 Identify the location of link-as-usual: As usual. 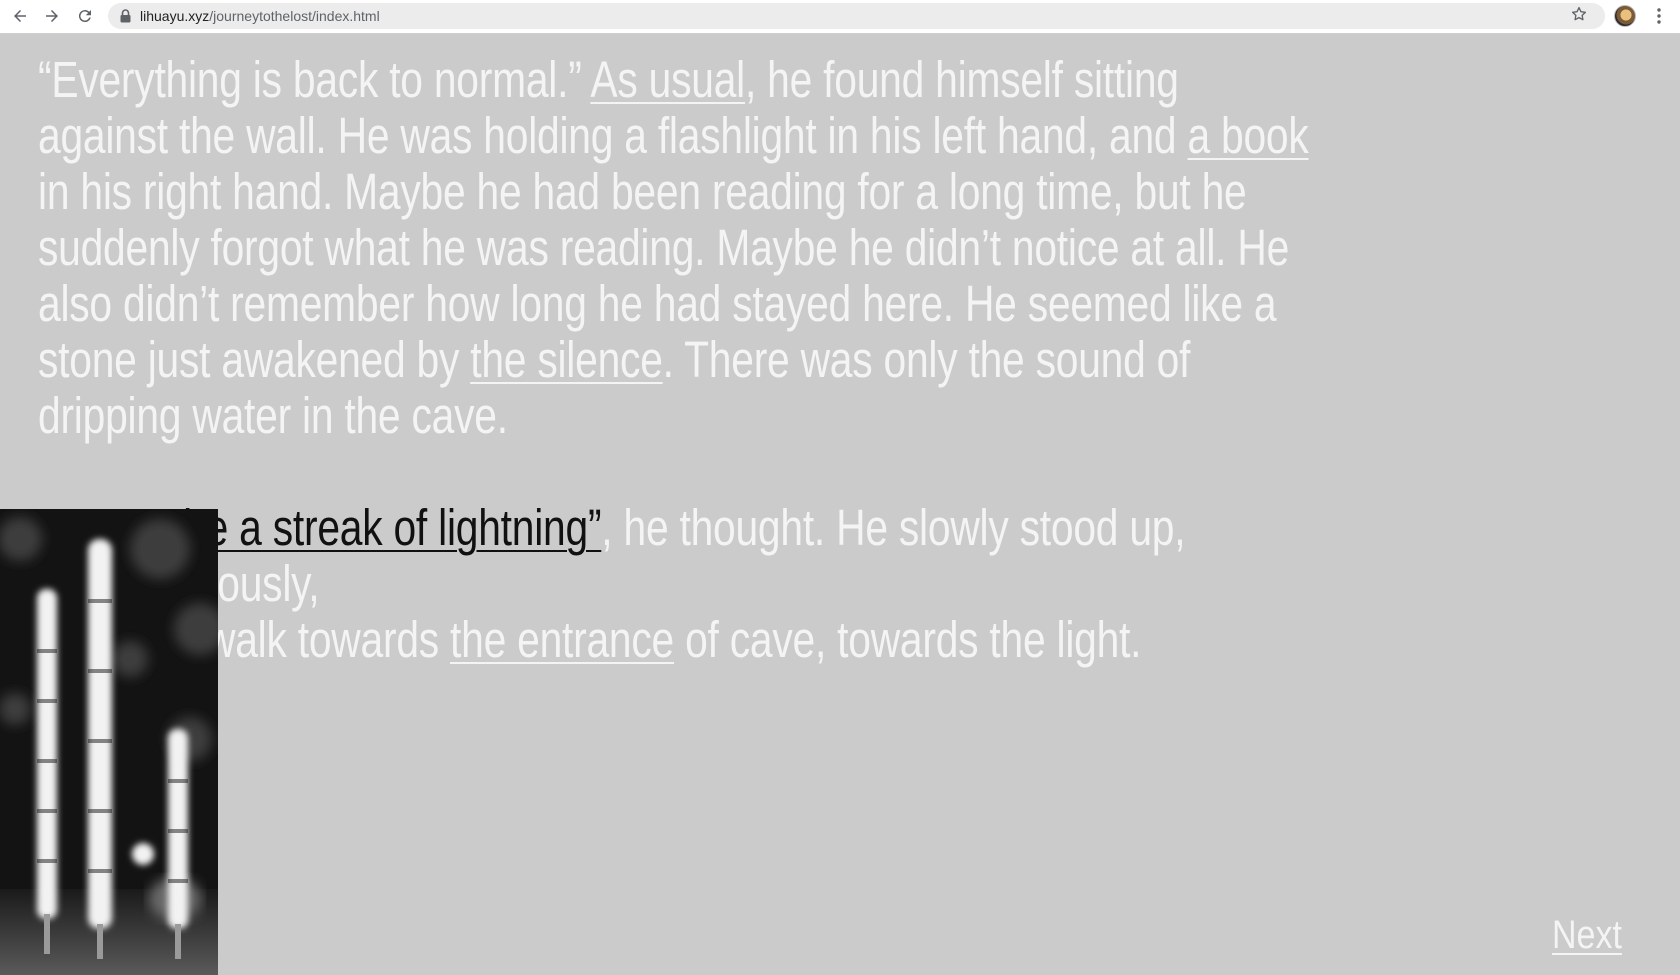
(667, 79).